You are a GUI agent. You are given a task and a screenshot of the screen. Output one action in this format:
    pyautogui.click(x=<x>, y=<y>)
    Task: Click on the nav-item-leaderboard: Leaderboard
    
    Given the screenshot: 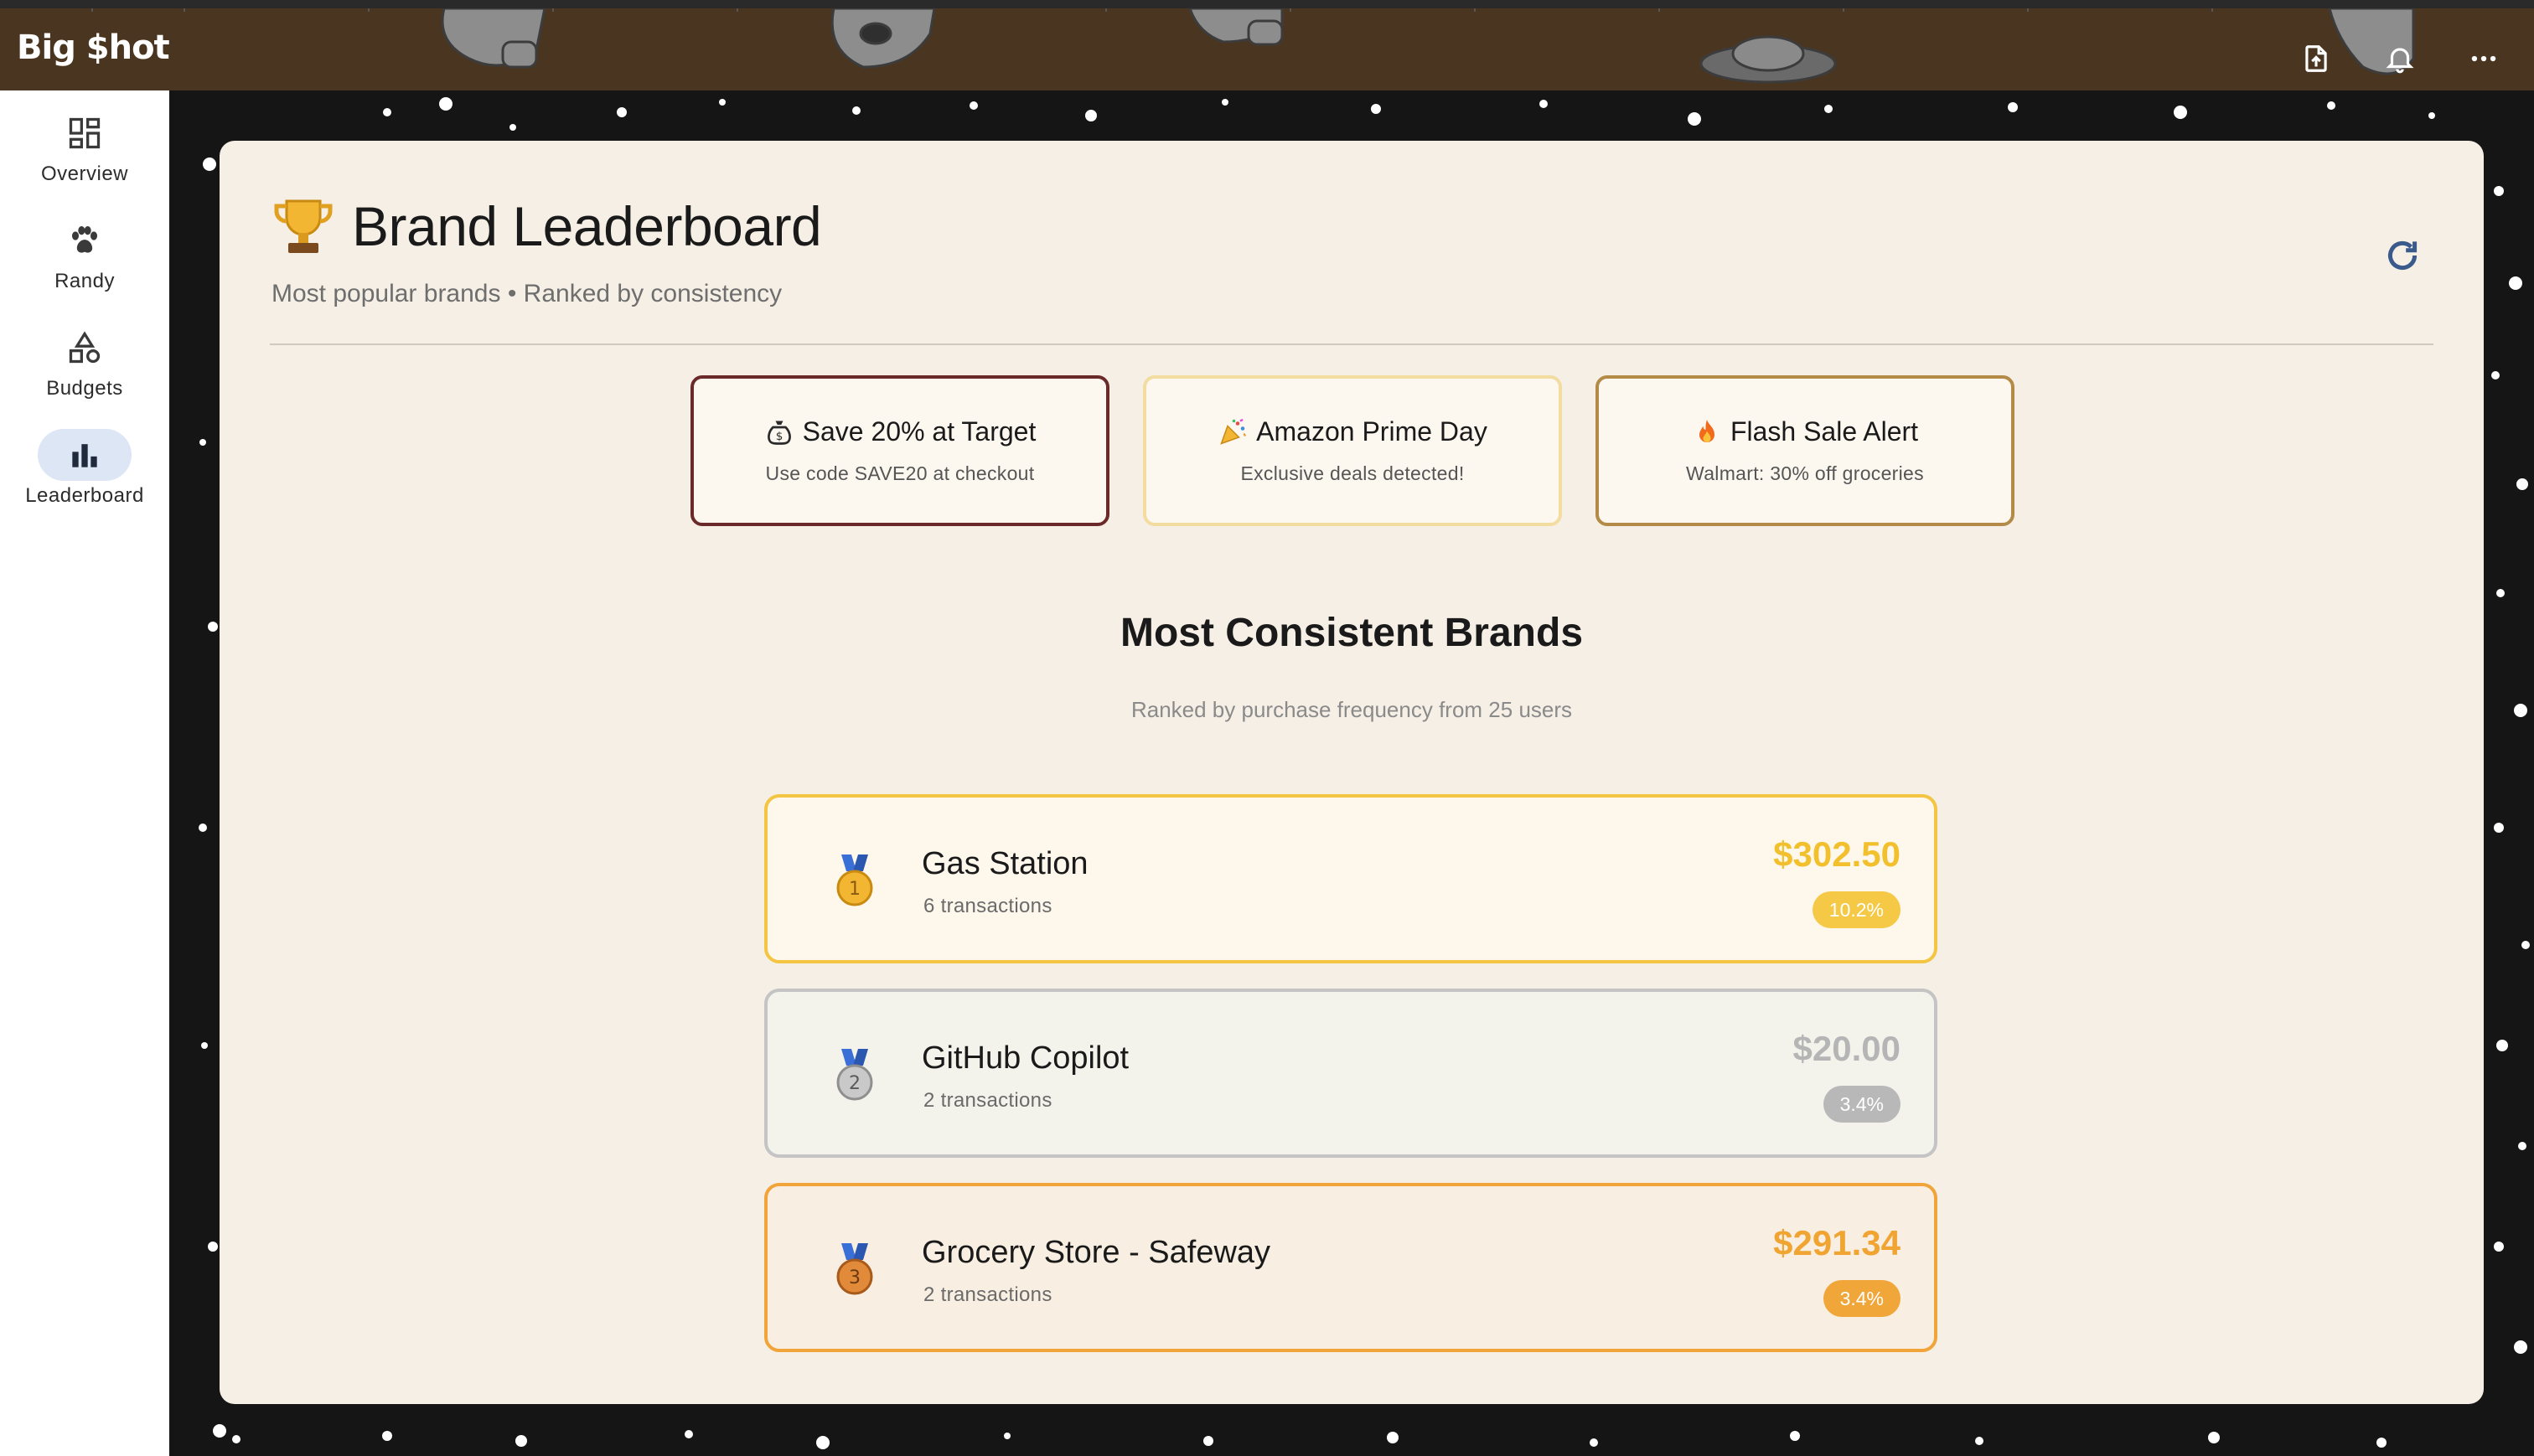 What is the action you would take?
    pyautogui.click(x=84, y=479)
    